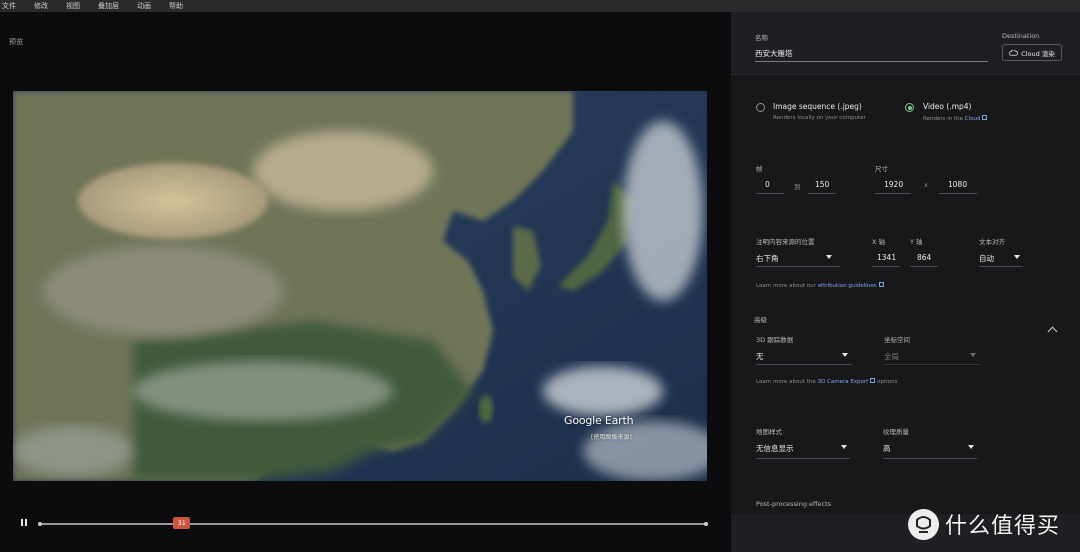  I want to click on map-style-select: 无信息显示, so click(775, 448).